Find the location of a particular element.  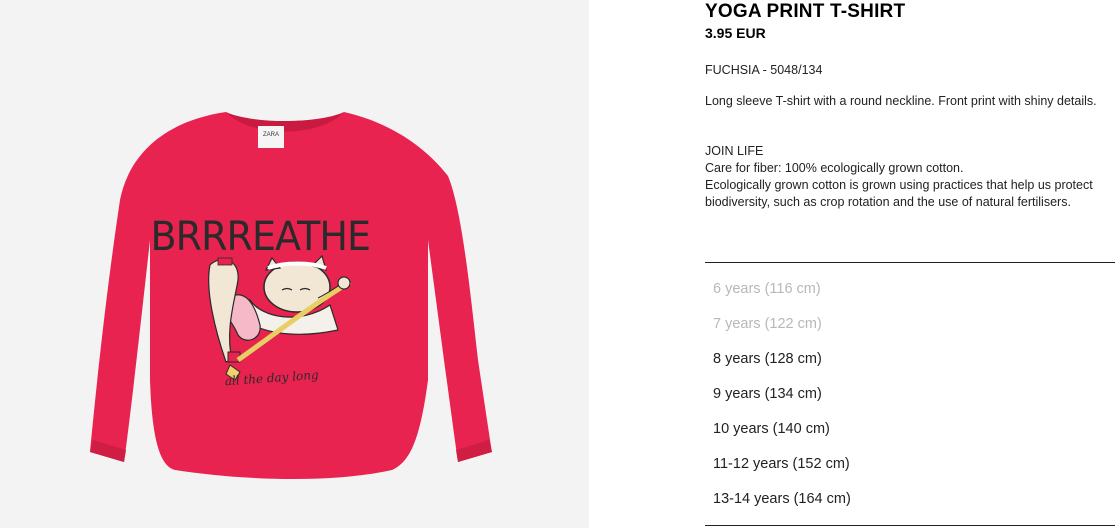

size-list-top-divider is located at coordinates (910, 262).